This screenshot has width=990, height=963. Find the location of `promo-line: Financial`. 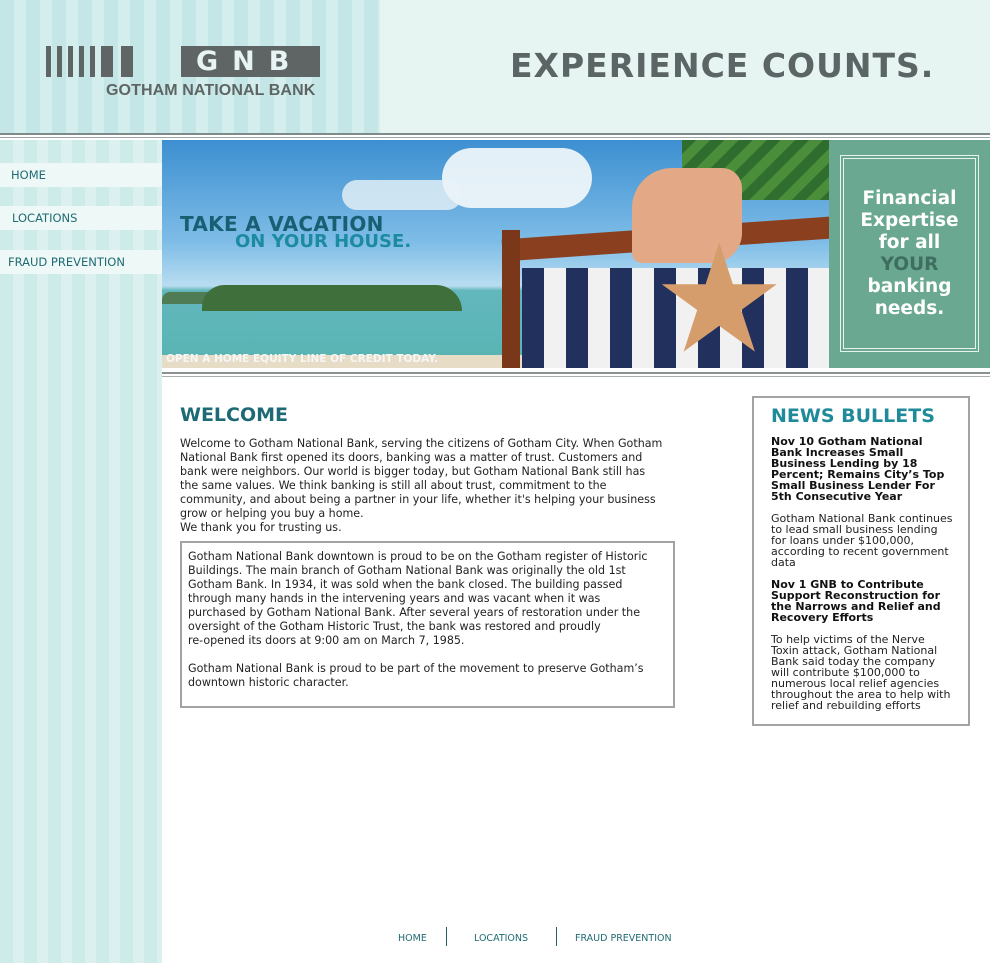

promo-line: Financial is located at coordinates (909, 198).